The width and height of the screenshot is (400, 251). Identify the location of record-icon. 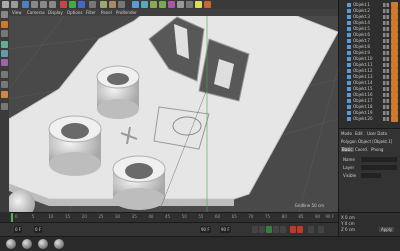
(293, 229).